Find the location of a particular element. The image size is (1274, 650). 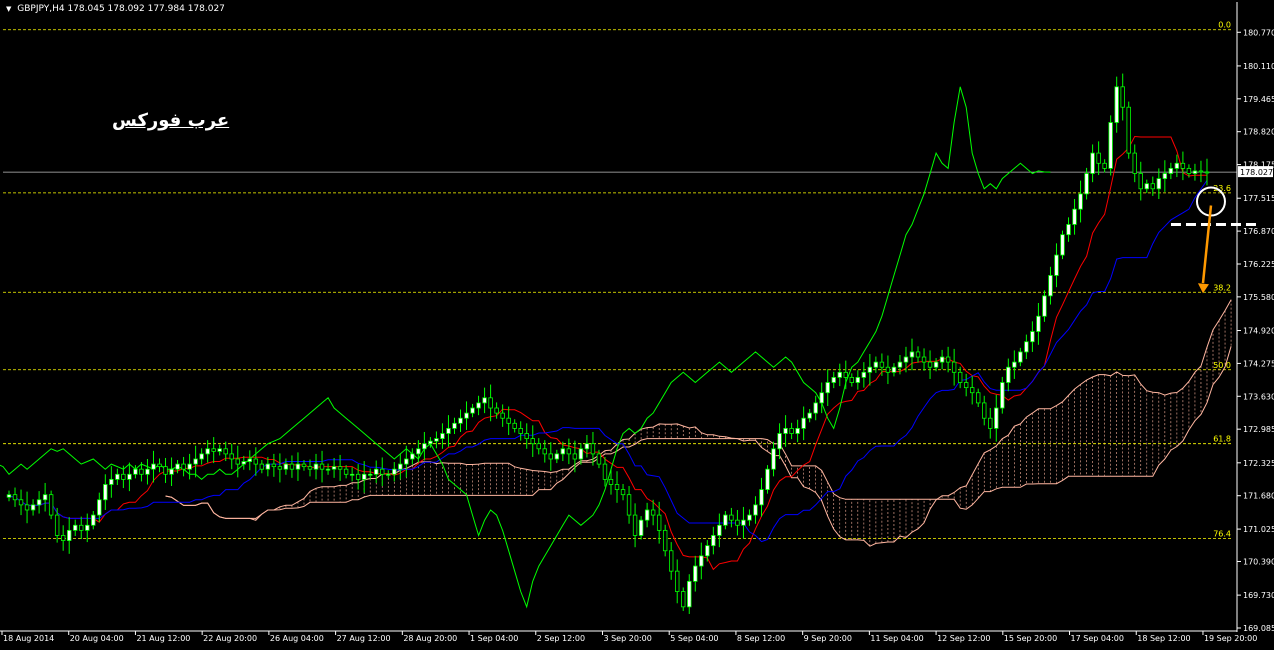

time-tick-label: 9 Sep 20:00 is located at coordinates (828, 638).